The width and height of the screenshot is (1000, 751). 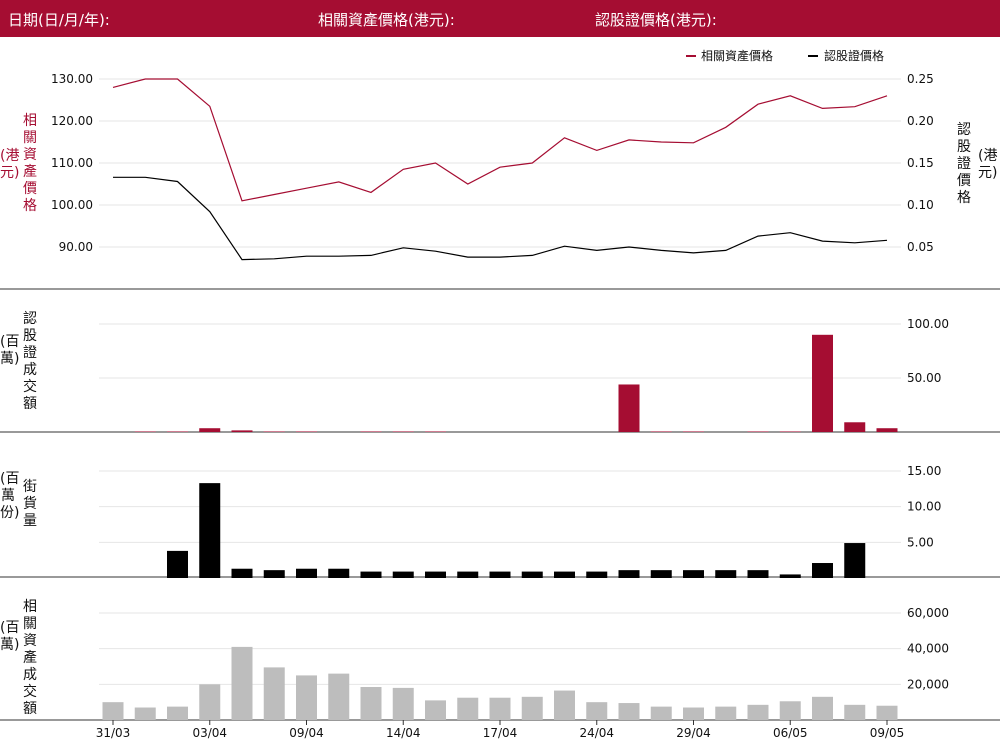 What do you see at coordinates (928, 613) in the screenshot?
I see `underlying-turnover-tick-label: 60,000` at bounding box center [928, 613].